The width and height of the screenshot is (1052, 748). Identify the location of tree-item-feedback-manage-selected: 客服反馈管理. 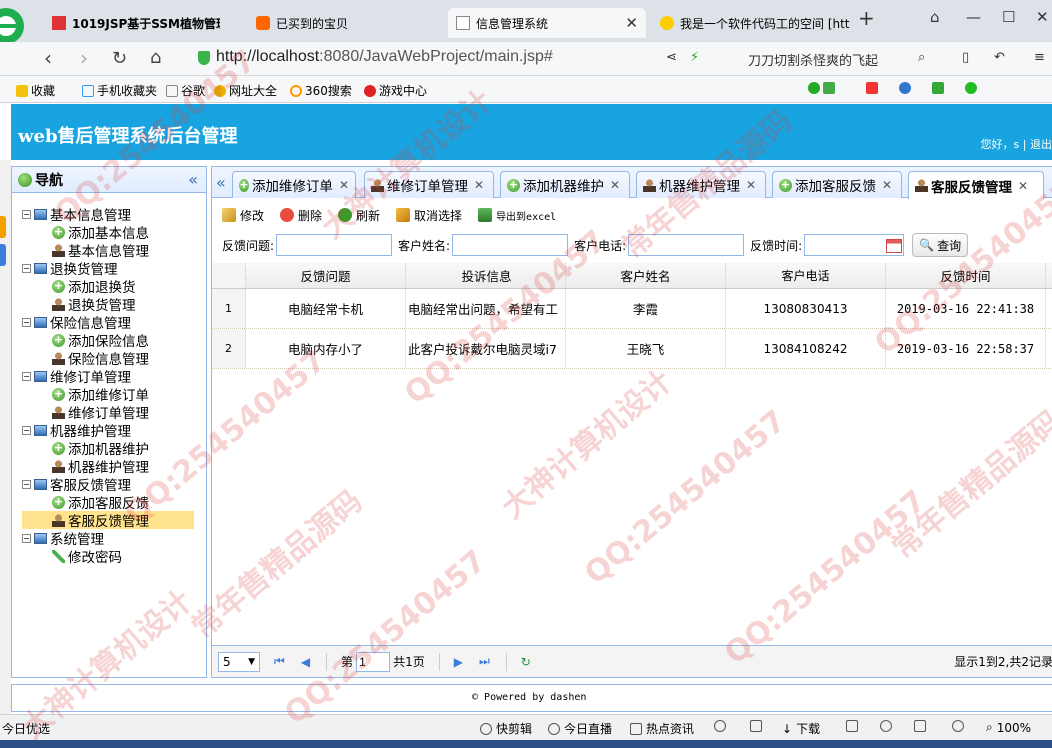
(108, 520).